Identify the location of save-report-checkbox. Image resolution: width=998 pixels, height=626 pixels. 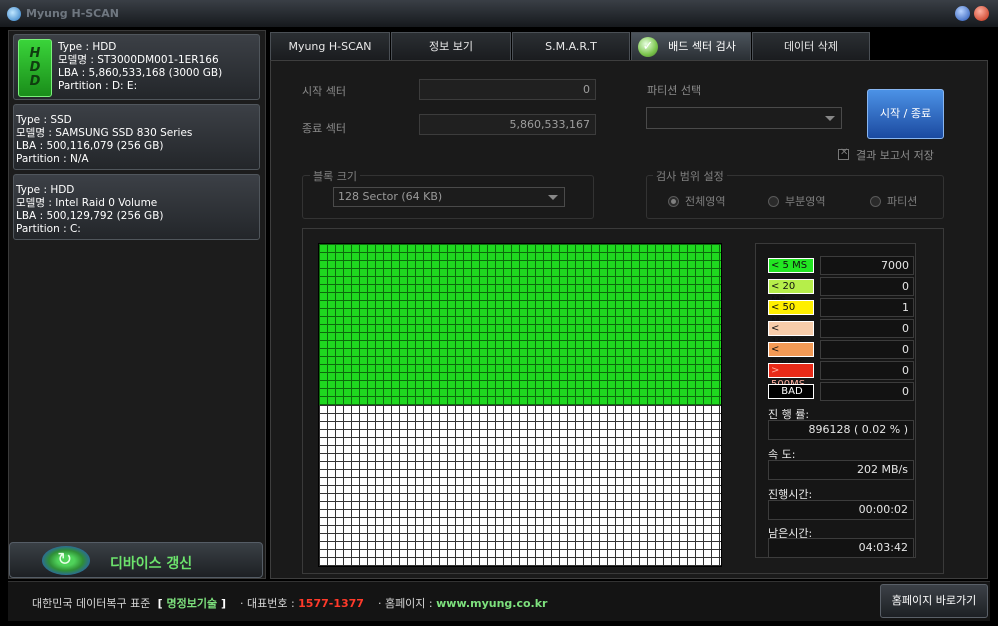
(843, 153).